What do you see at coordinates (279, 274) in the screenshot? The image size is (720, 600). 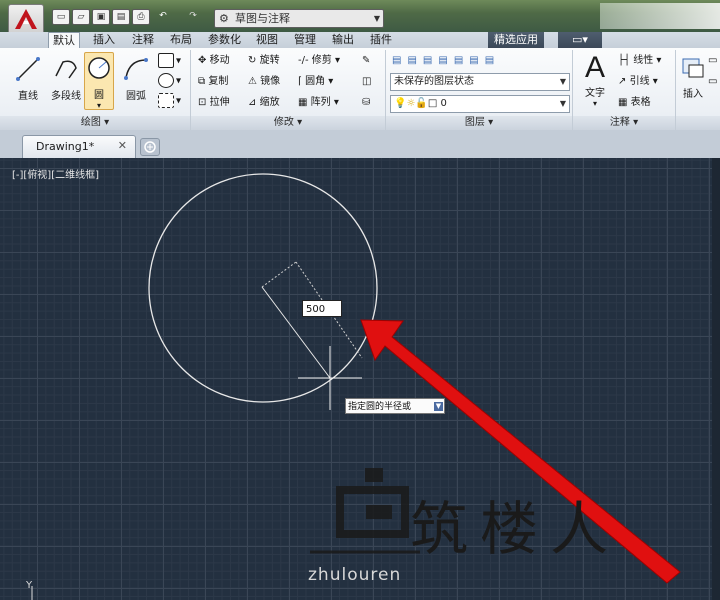 I see `dimension-extension-line` at bounding box center [279, 274].